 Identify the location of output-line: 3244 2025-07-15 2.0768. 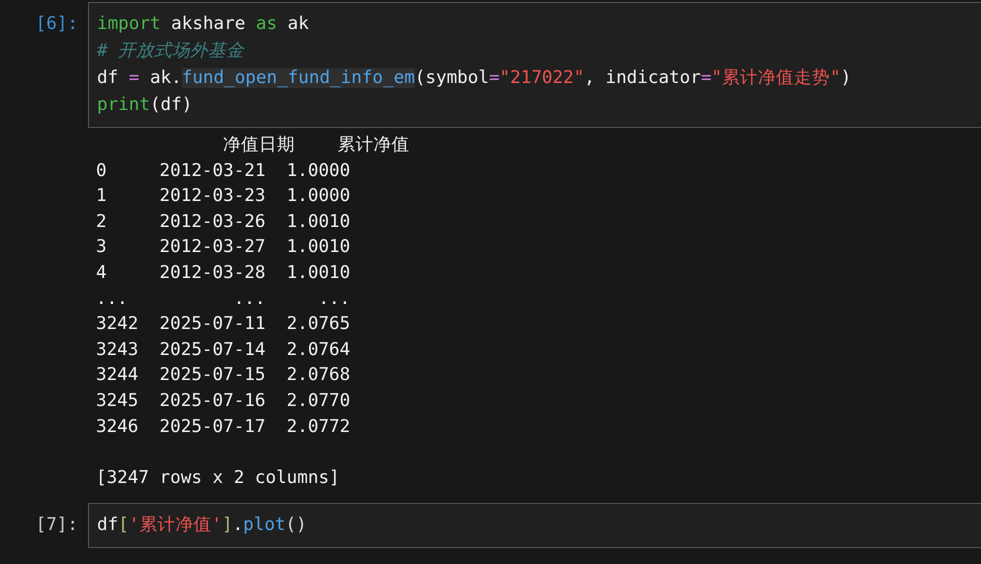
(223, 375).